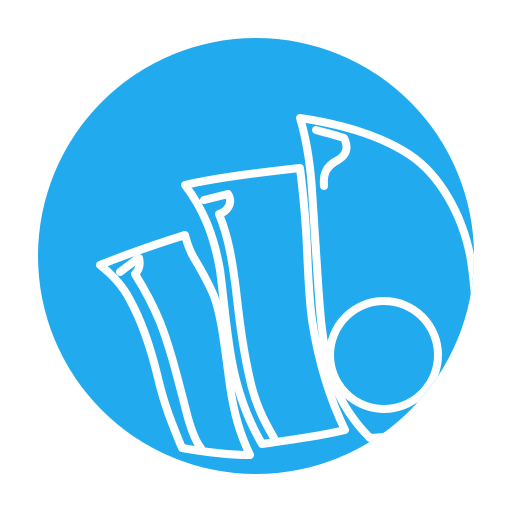  What do you see at coordinates (384, 355) in the screenshot?
I see `coin-icon` at bounding box center [384, 355].